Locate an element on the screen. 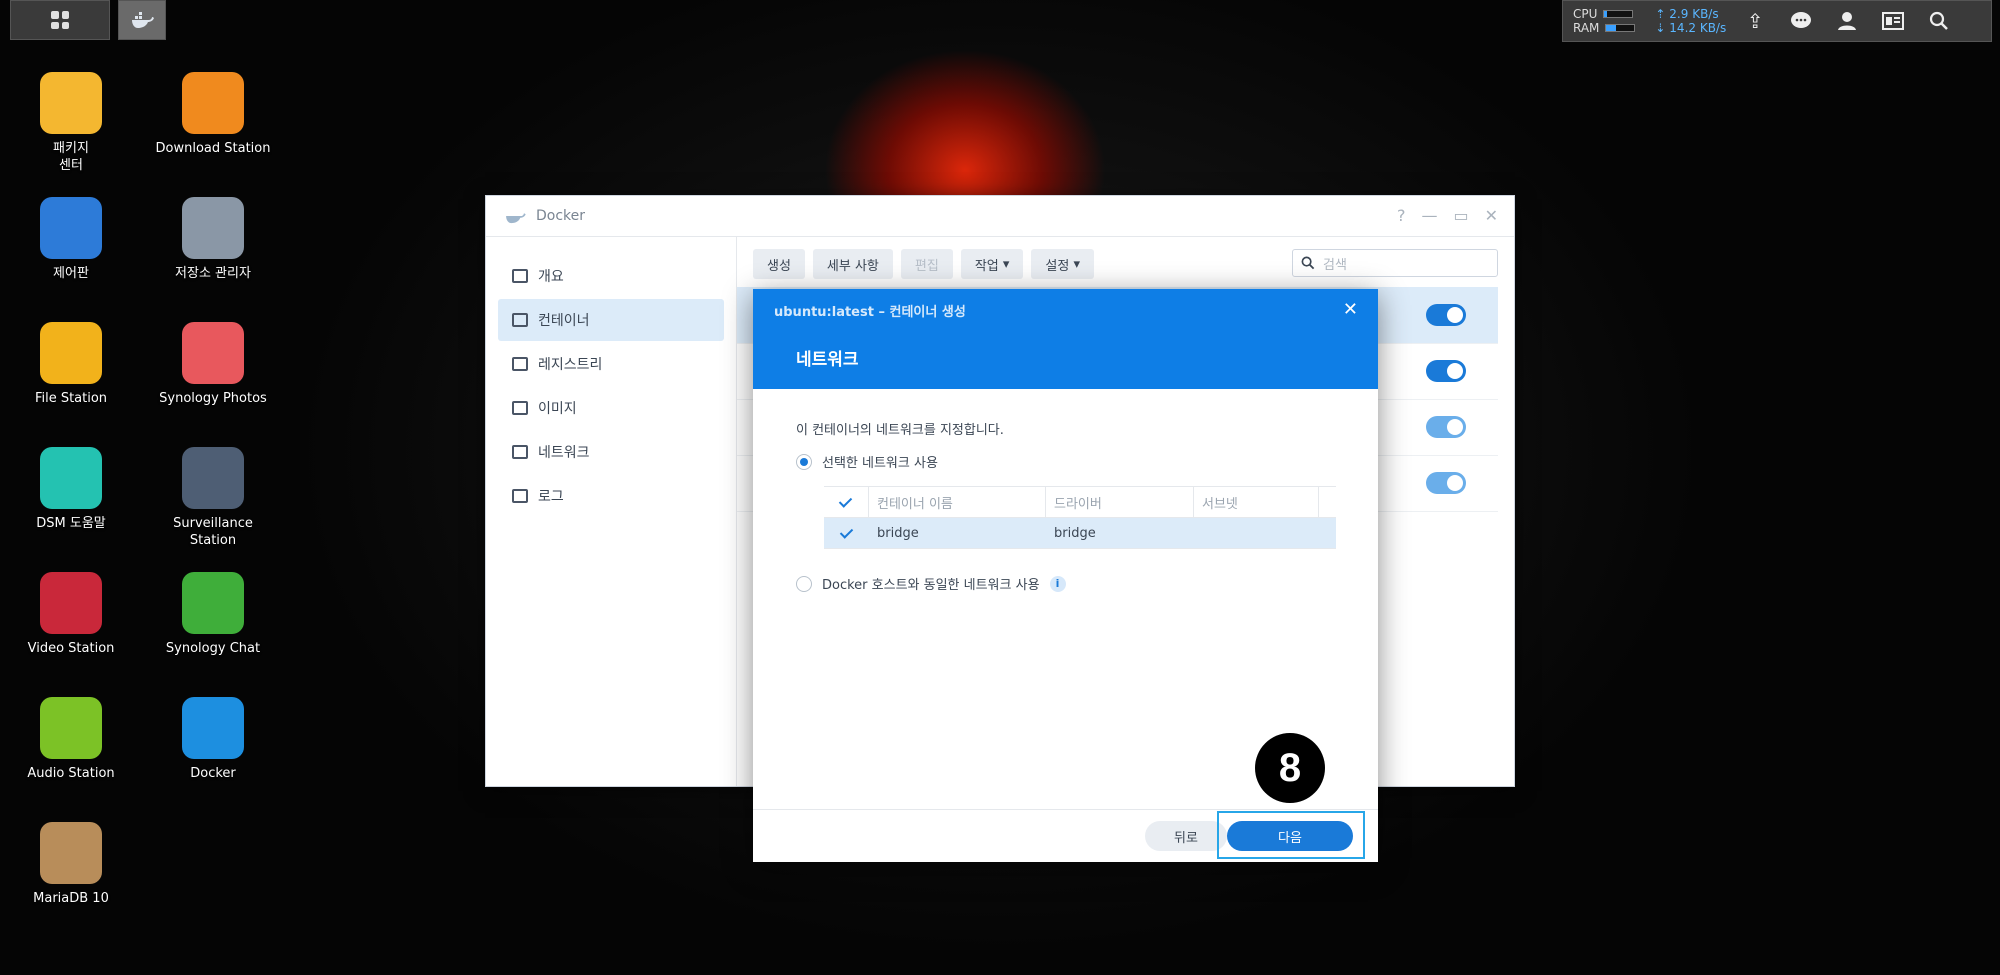 The width and height of the screenshot is (2000, 975). search-icon is located at coordinates (1939, 21).